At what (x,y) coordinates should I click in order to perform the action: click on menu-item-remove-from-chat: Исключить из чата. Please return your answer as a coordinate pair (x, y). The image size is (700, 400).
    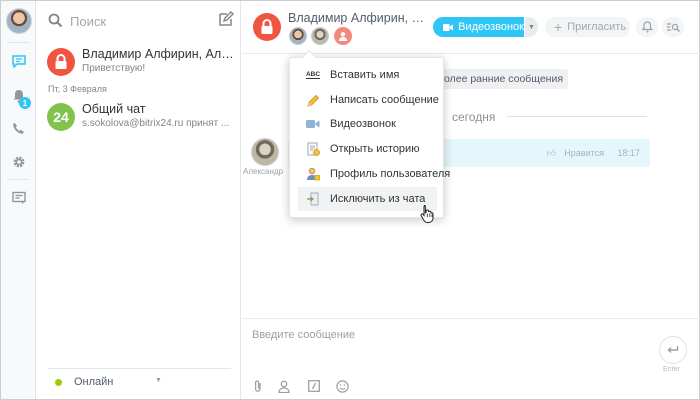
    Looking at the image, I should click on (367, 199).